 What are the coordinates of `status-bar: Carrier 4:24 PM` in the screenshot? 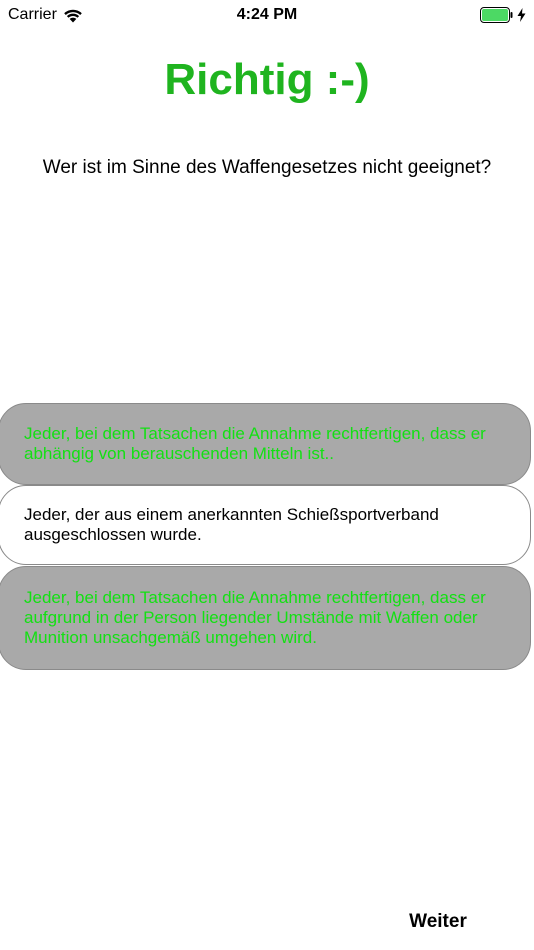 It's located at (267, 15).